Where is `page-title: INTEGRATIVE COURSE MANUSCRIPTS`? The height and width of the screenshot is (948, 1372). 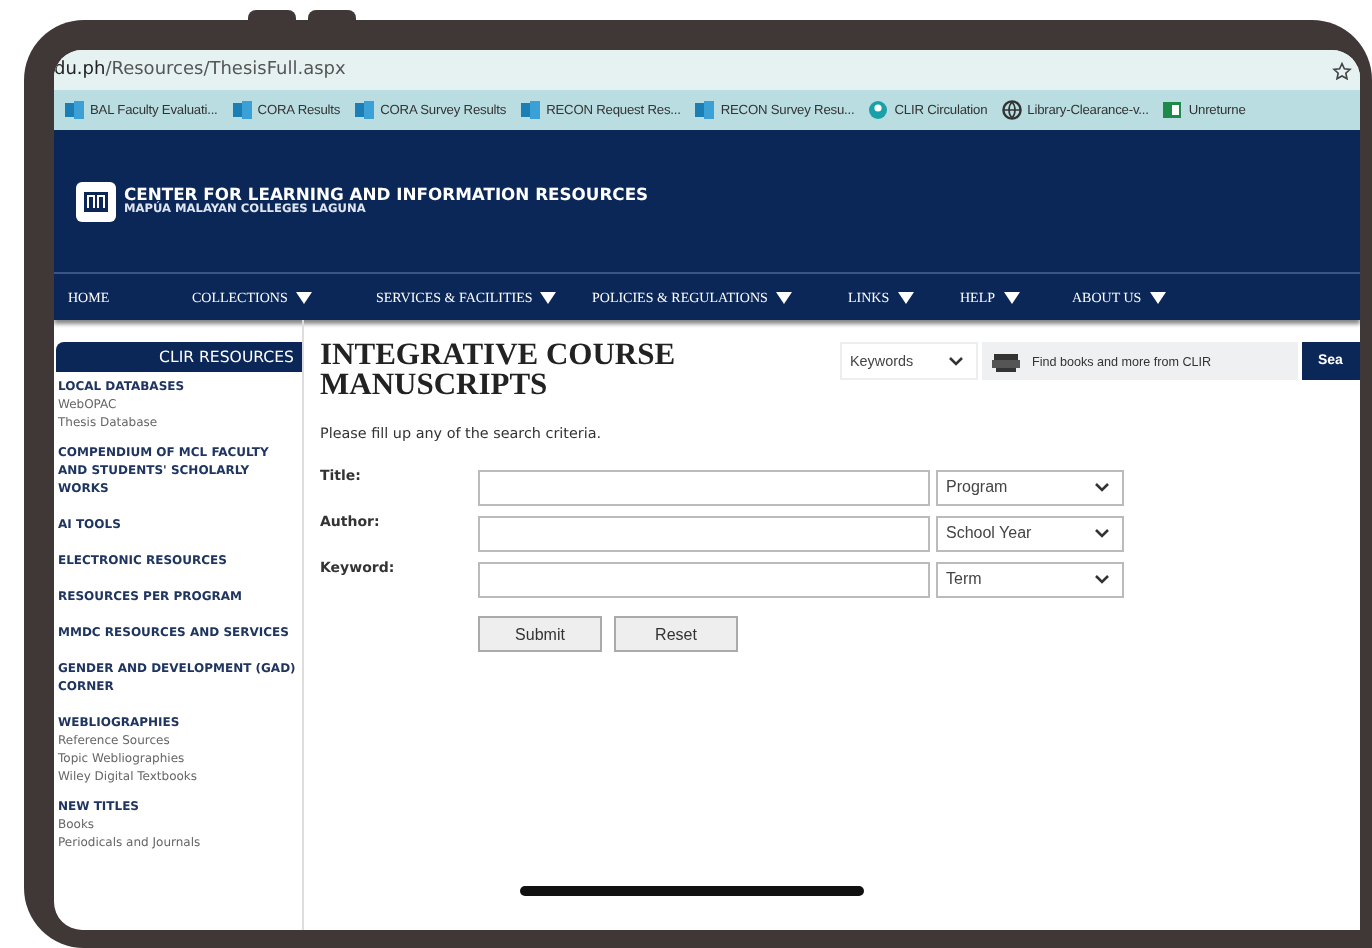
page-title: INTEGRATIVE COURSE MANUSCRIPTS is located at coordinates (499, 370).